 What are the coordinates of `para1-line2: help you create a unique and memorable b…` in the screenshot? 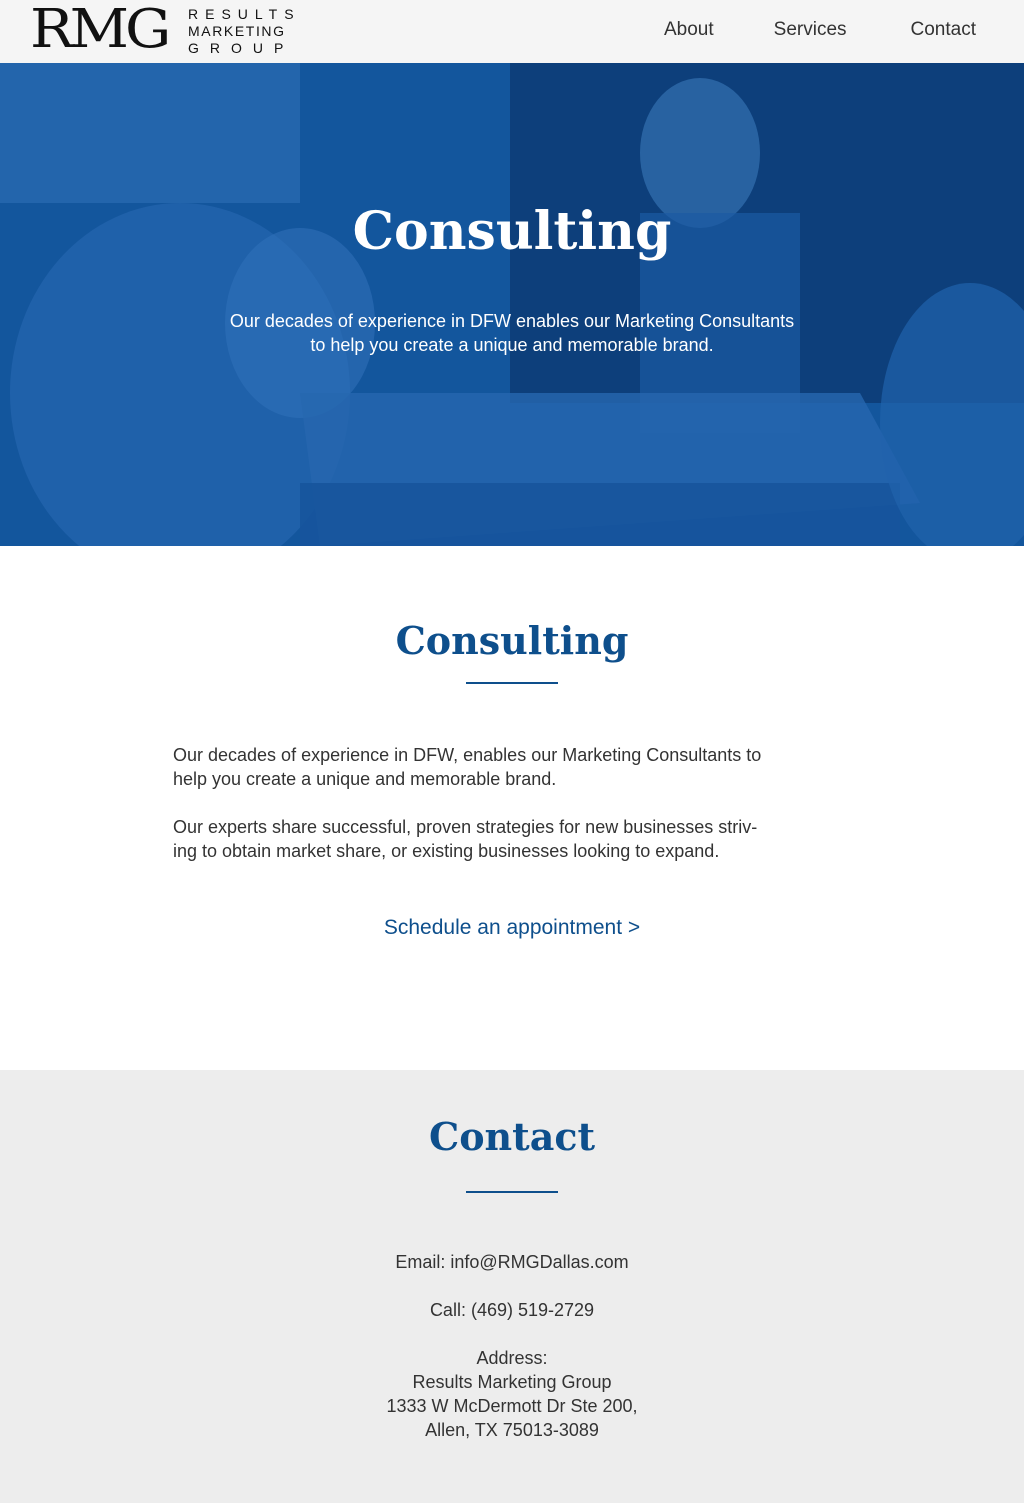 It's located at (365, 779).